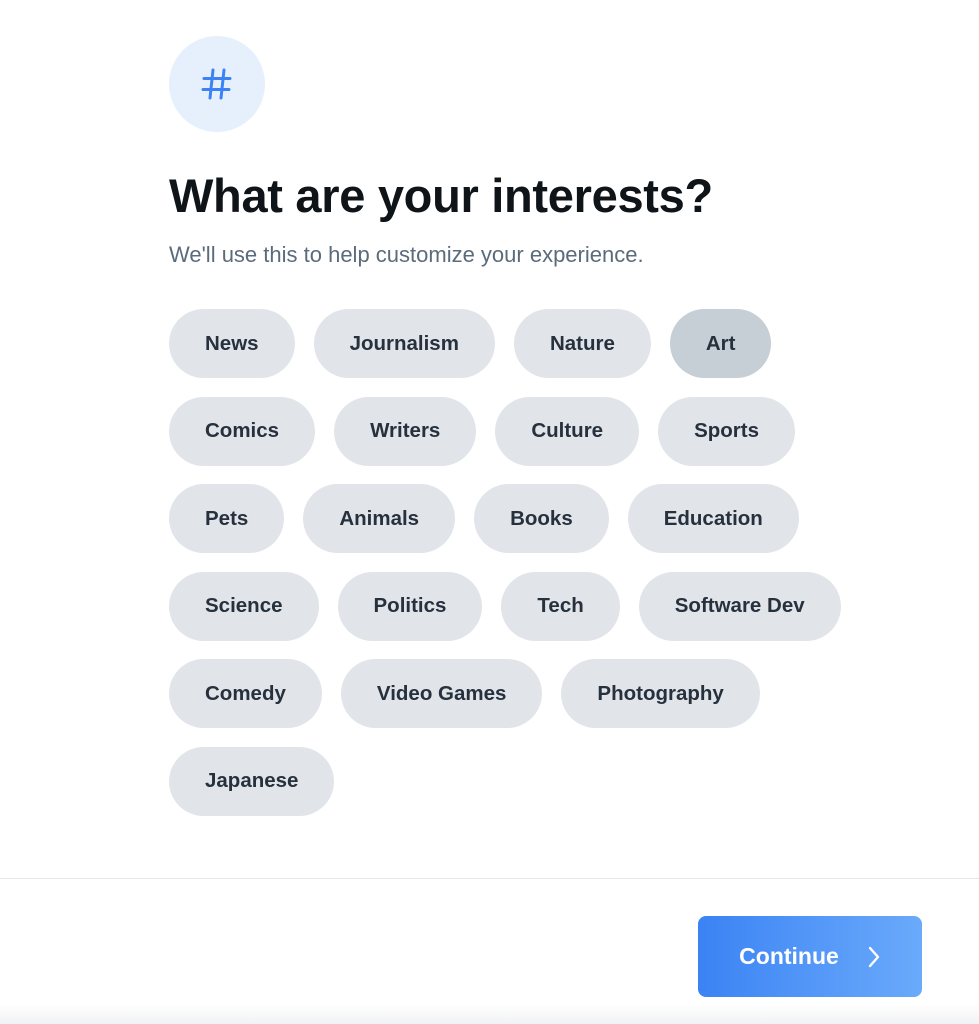  I want to click on interest-chip-nature: Nature, so click(582, 343).